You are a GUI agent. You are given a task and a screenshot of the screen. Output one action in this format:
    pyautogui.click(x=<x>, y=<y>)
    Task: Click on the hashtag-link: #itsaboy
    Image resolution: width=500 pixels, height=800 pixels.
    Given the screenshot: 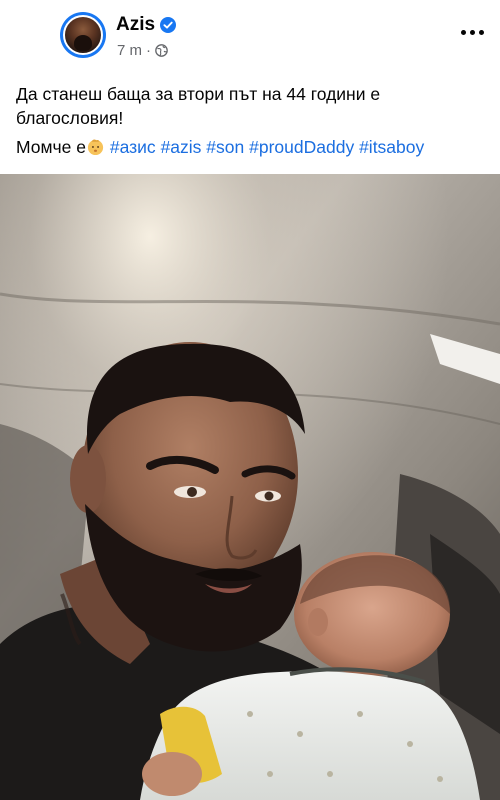 What is the action you would take?
    pyautogui.click(x=391, y=147)
    